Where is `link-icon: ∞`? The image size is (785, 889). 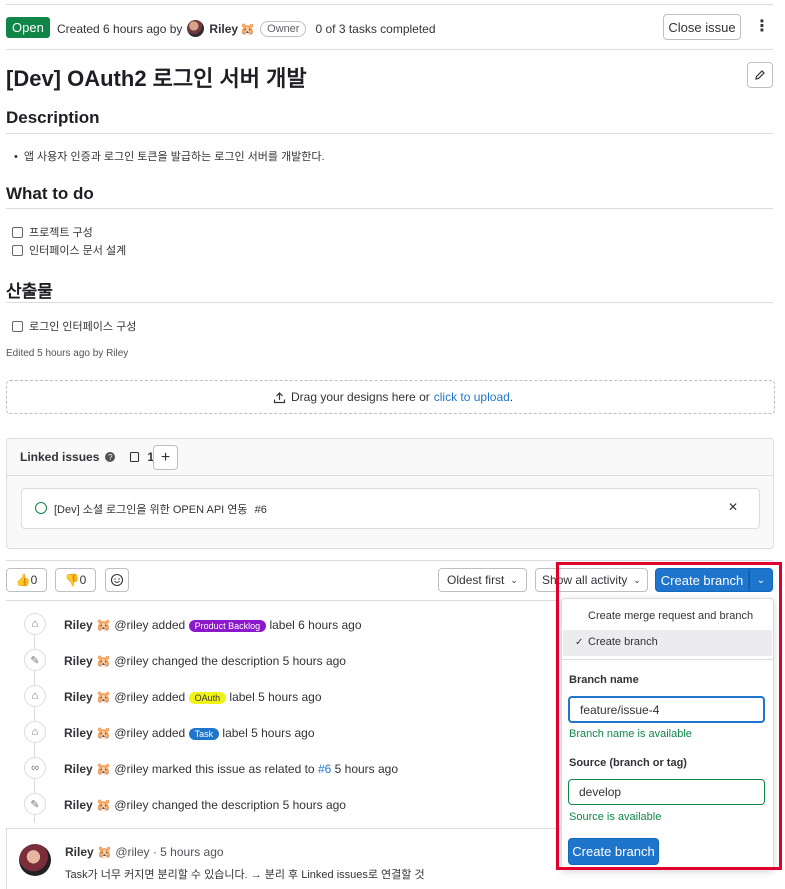
link-icon: ∞ is located at coordinates (35, 768).